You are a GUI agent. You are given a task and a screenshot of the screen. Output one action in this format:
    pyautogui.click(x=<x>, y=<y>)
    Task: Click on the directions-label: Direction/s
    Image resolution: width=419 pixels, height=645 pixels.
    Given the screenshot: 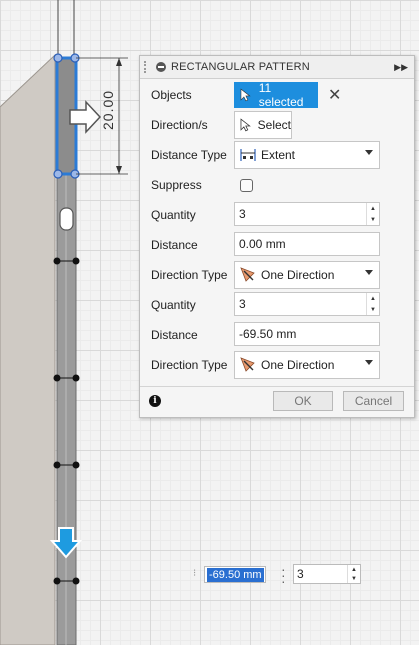 What is the action you would take?
    pyautogui.click(x=179, y=125)
    